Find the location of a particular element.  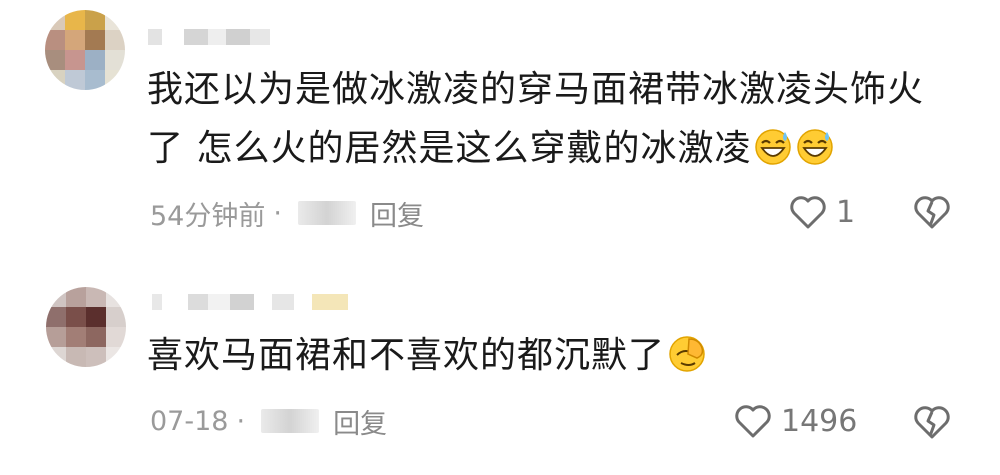

comment-body: 喜欢马面裙和不喜欢的都沉默了 is located at coordinates (406, 355).